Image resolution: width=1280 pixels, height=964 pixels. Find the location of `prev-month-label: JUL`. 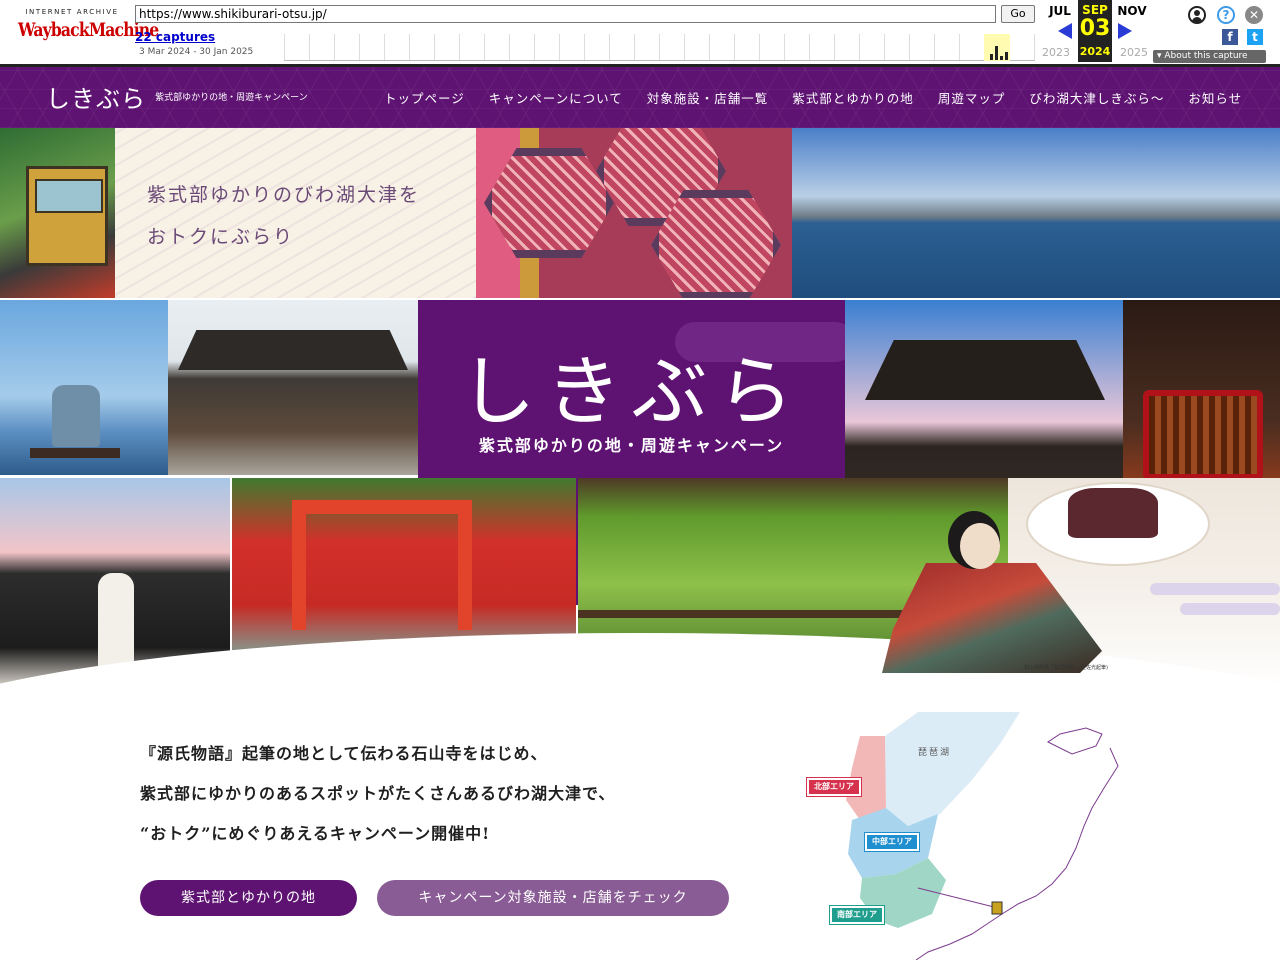

prev-month-label: JUL is located at coordinates (1060, 11).